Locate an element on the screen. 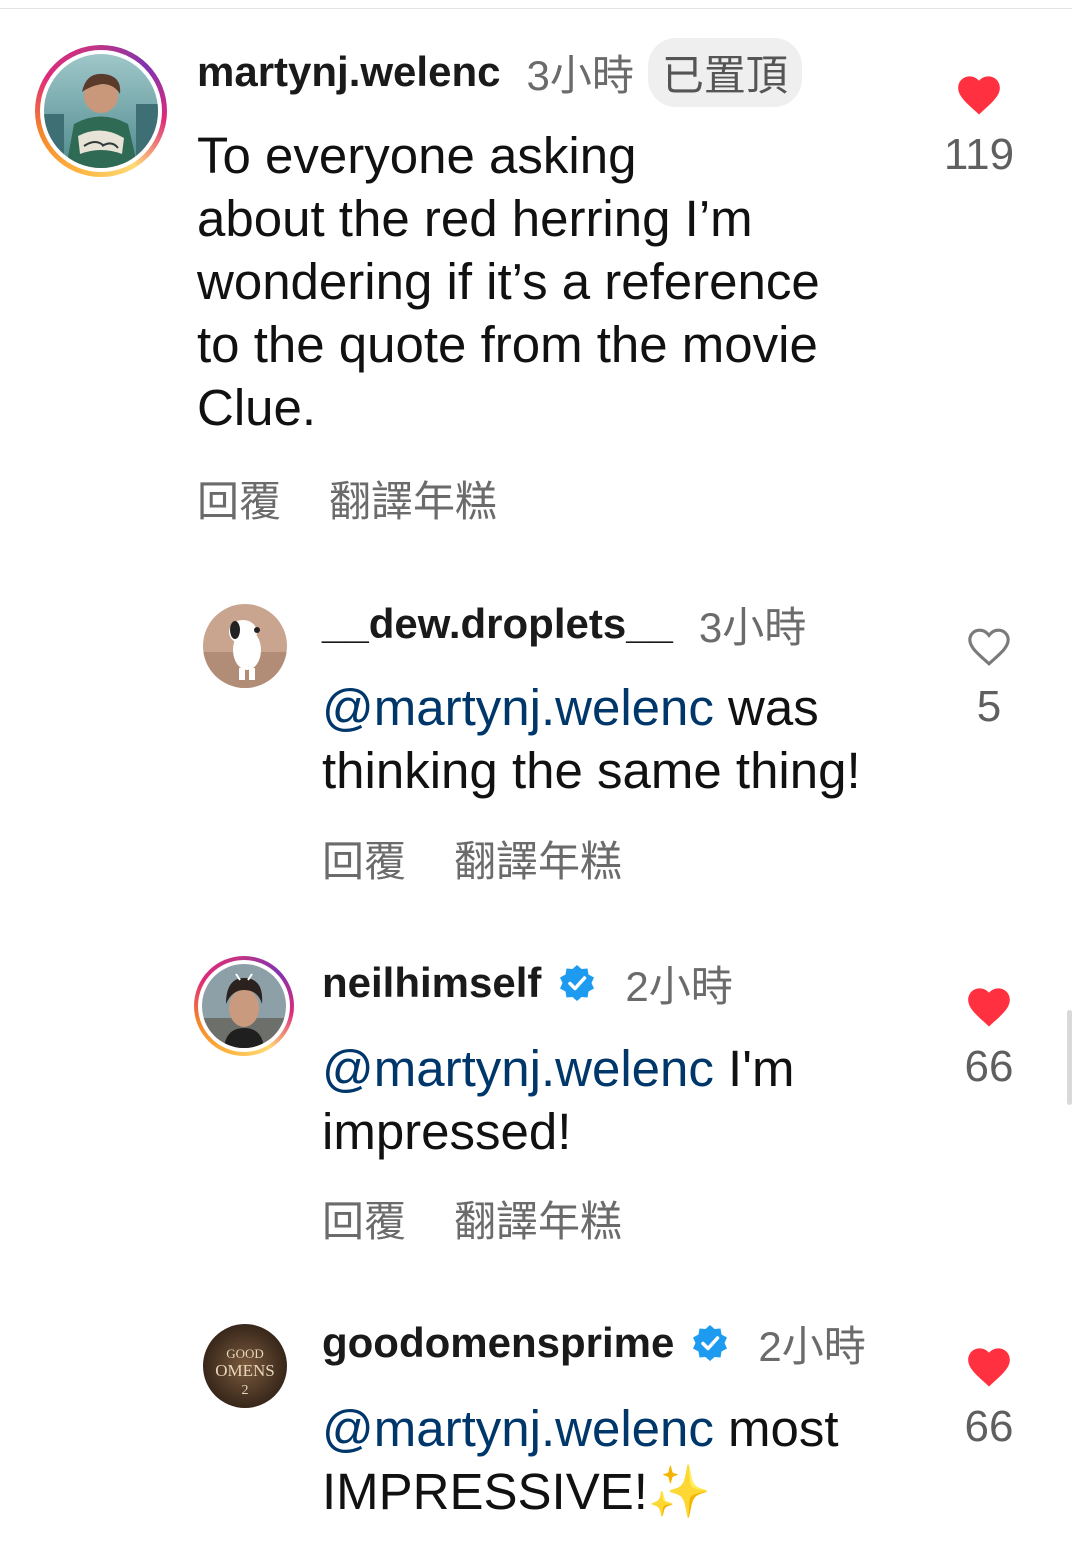  username: goodomensprime is located at coordinates (498, 1343).